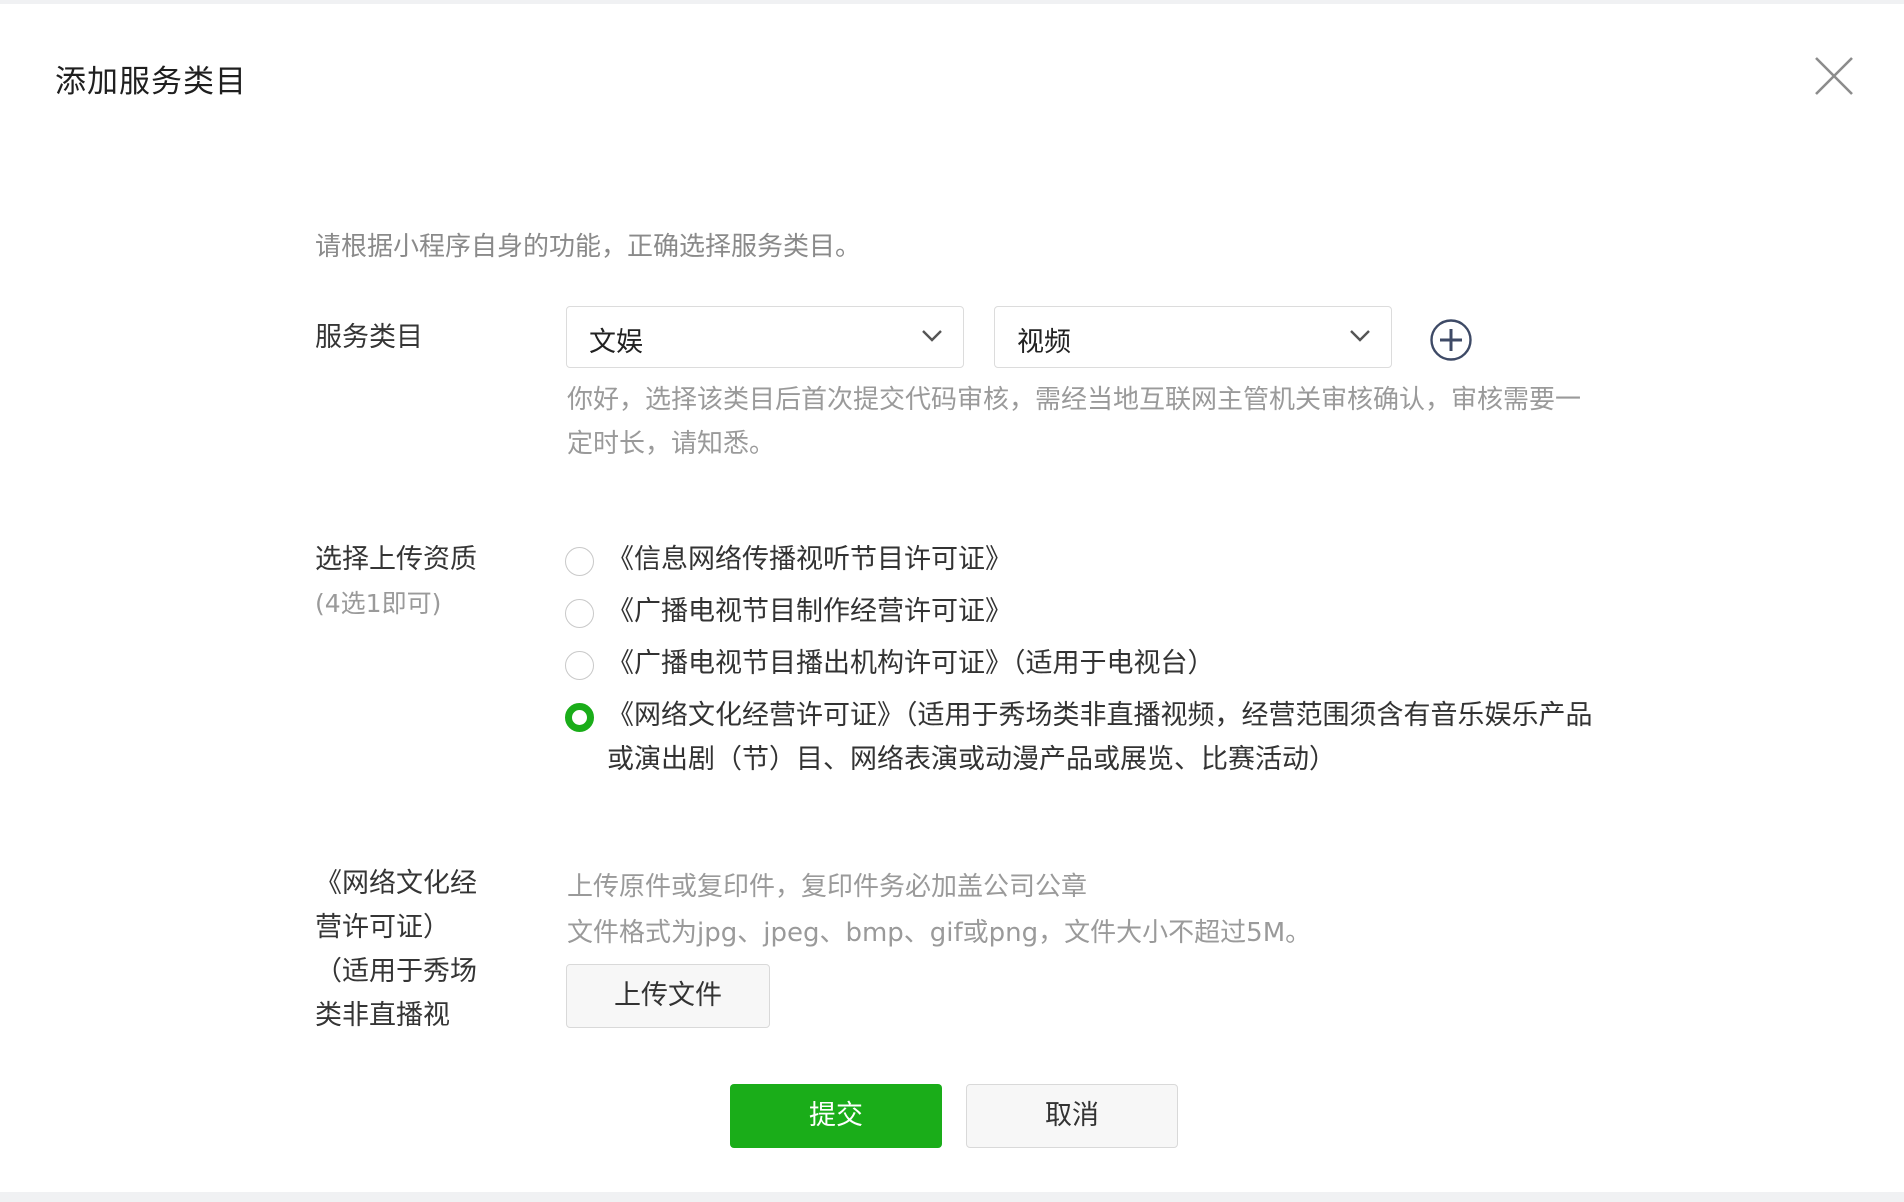  I want to click on qualification-option-3: 《广播电视节目播出机构许可证》（适用于电视台）, so click(1080, 664).